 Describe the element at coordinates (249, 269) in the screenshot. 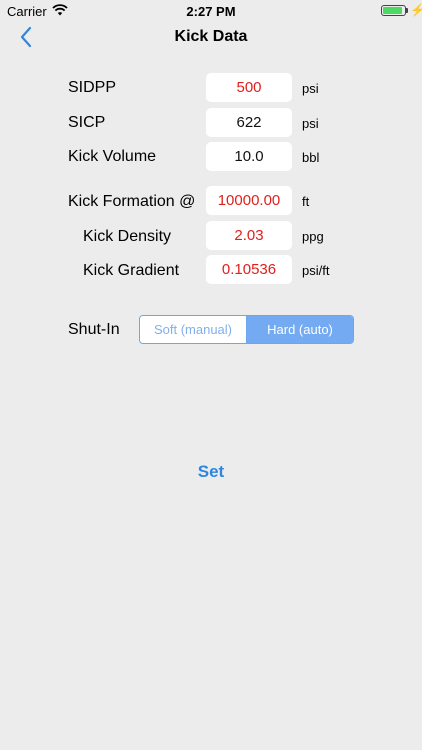

I see `kick-gradient-field: 0.10536` at that location.